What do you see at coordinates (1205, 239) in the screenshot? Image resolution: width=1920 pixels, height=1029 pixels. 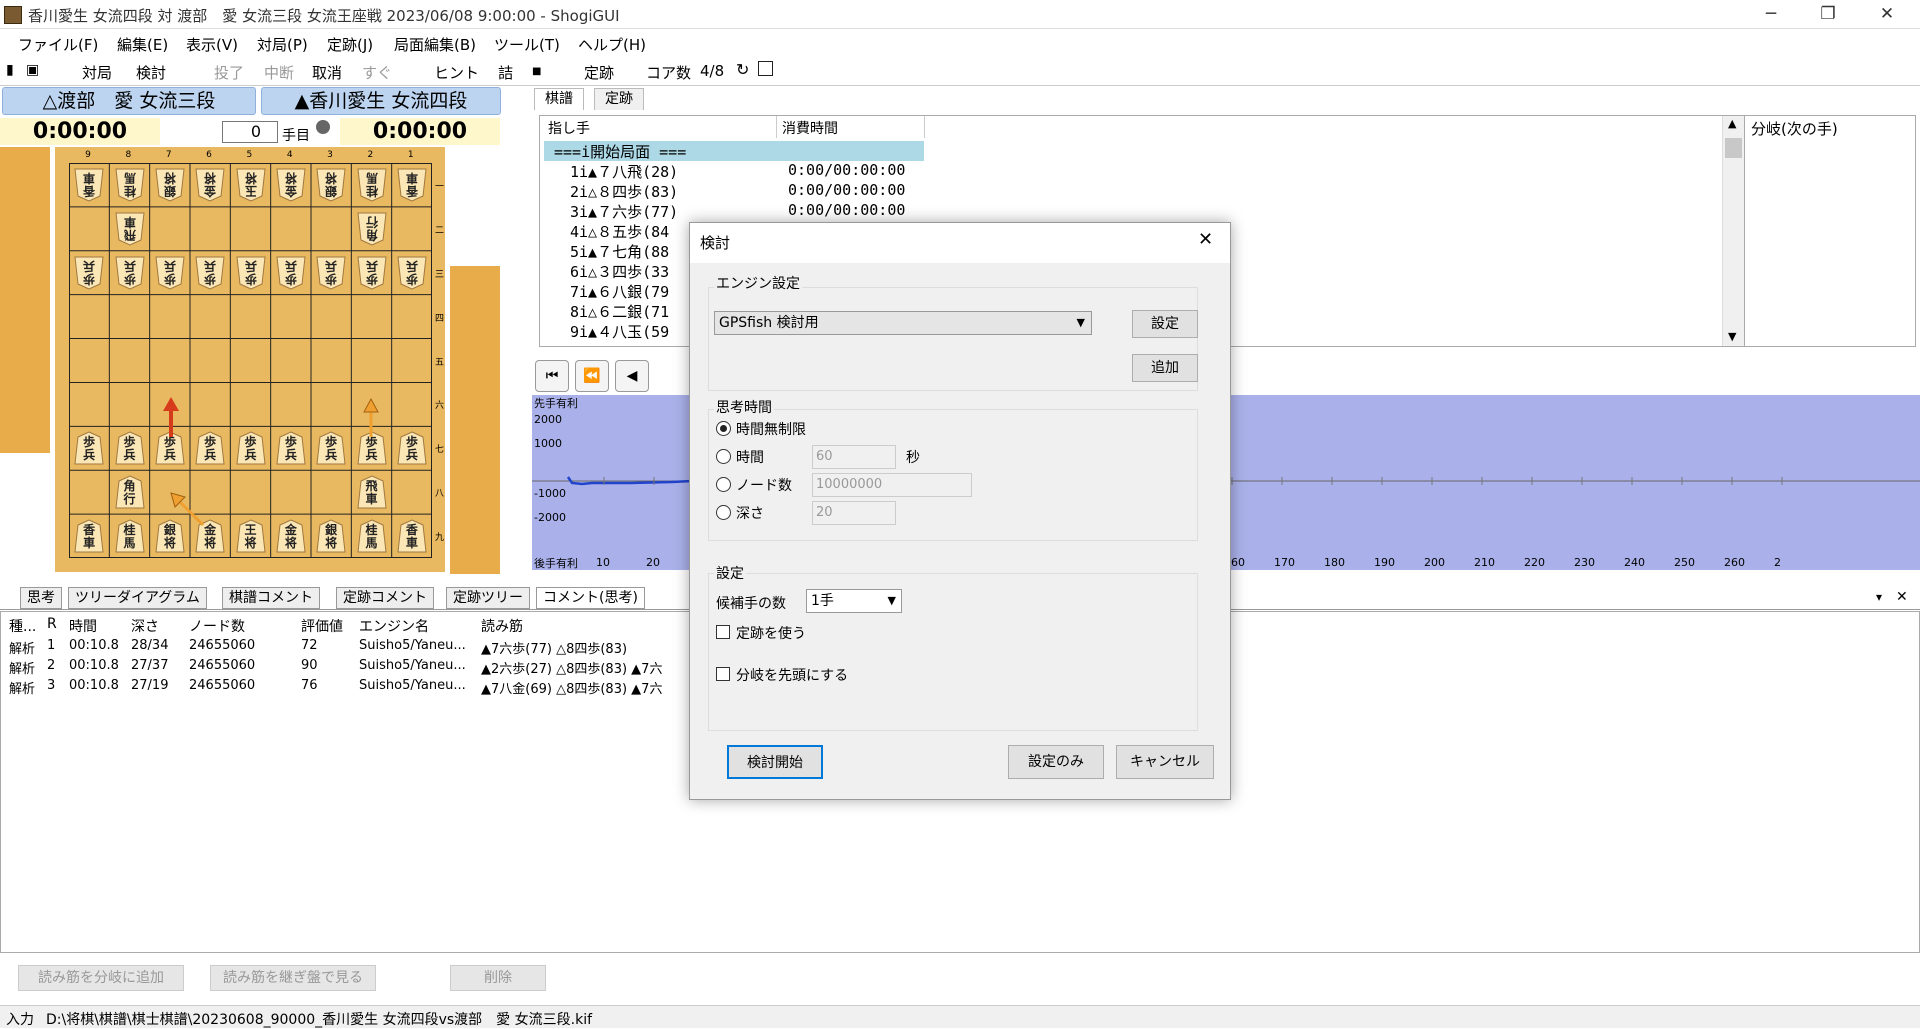 I see `dialog-close-icon: ✕` at bounding box center [1205, 239].